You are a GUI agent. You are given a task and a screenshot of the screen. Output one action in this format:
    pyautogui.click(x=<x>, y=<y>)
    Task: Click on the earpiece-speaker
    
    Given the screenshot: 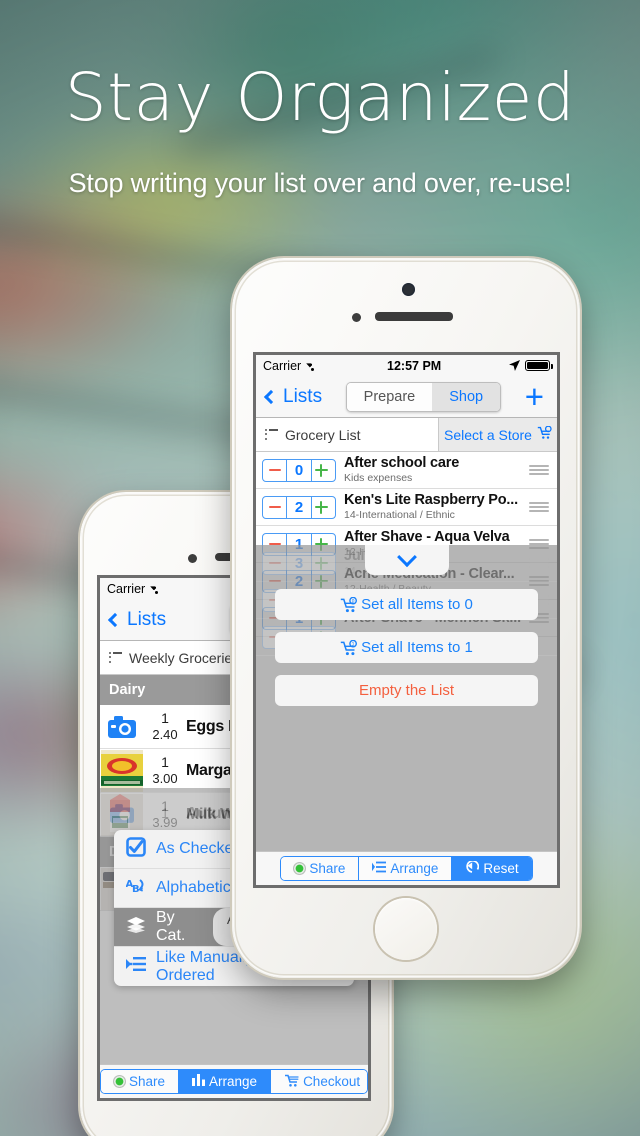 What is the action you would take?
    pyautogui.click(x=414, y=316)
    